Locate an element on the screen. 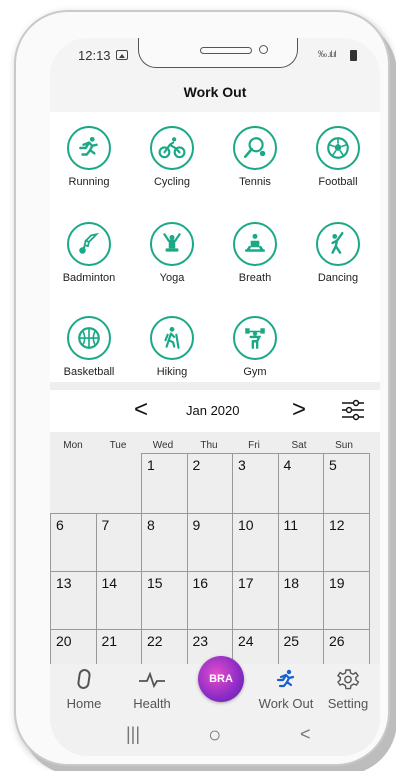  tennis-icon is located at coordinates (255, 148).